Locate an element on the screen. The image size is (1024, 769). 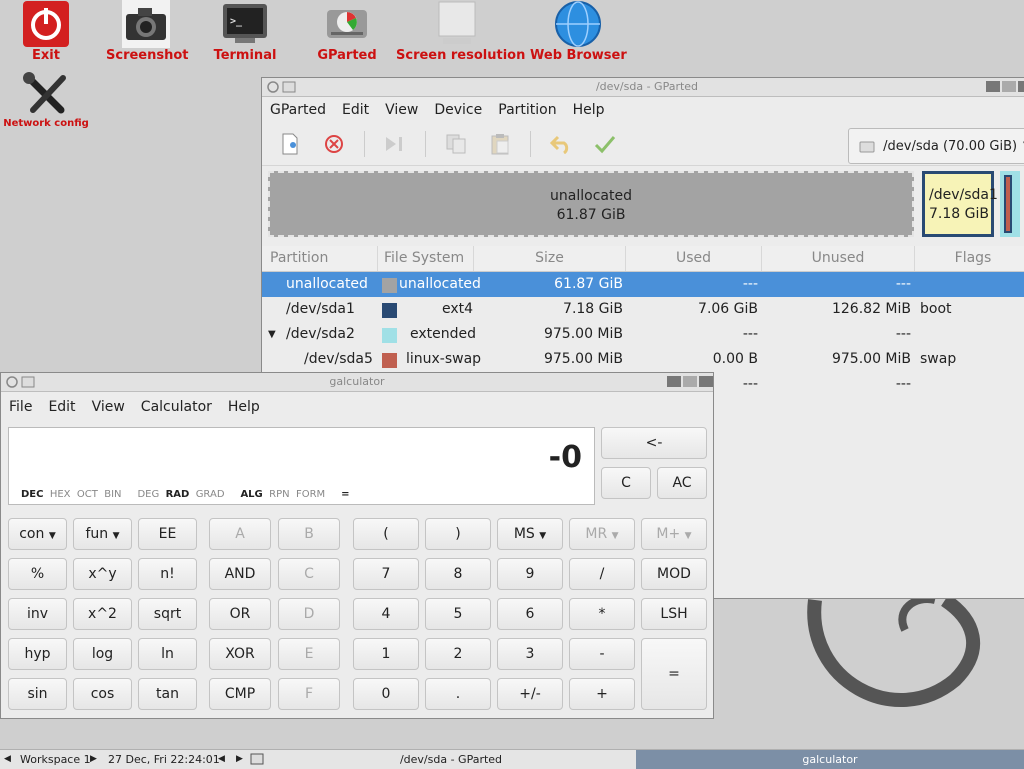
hex-e-button: E is located at coordinates (309, 654).